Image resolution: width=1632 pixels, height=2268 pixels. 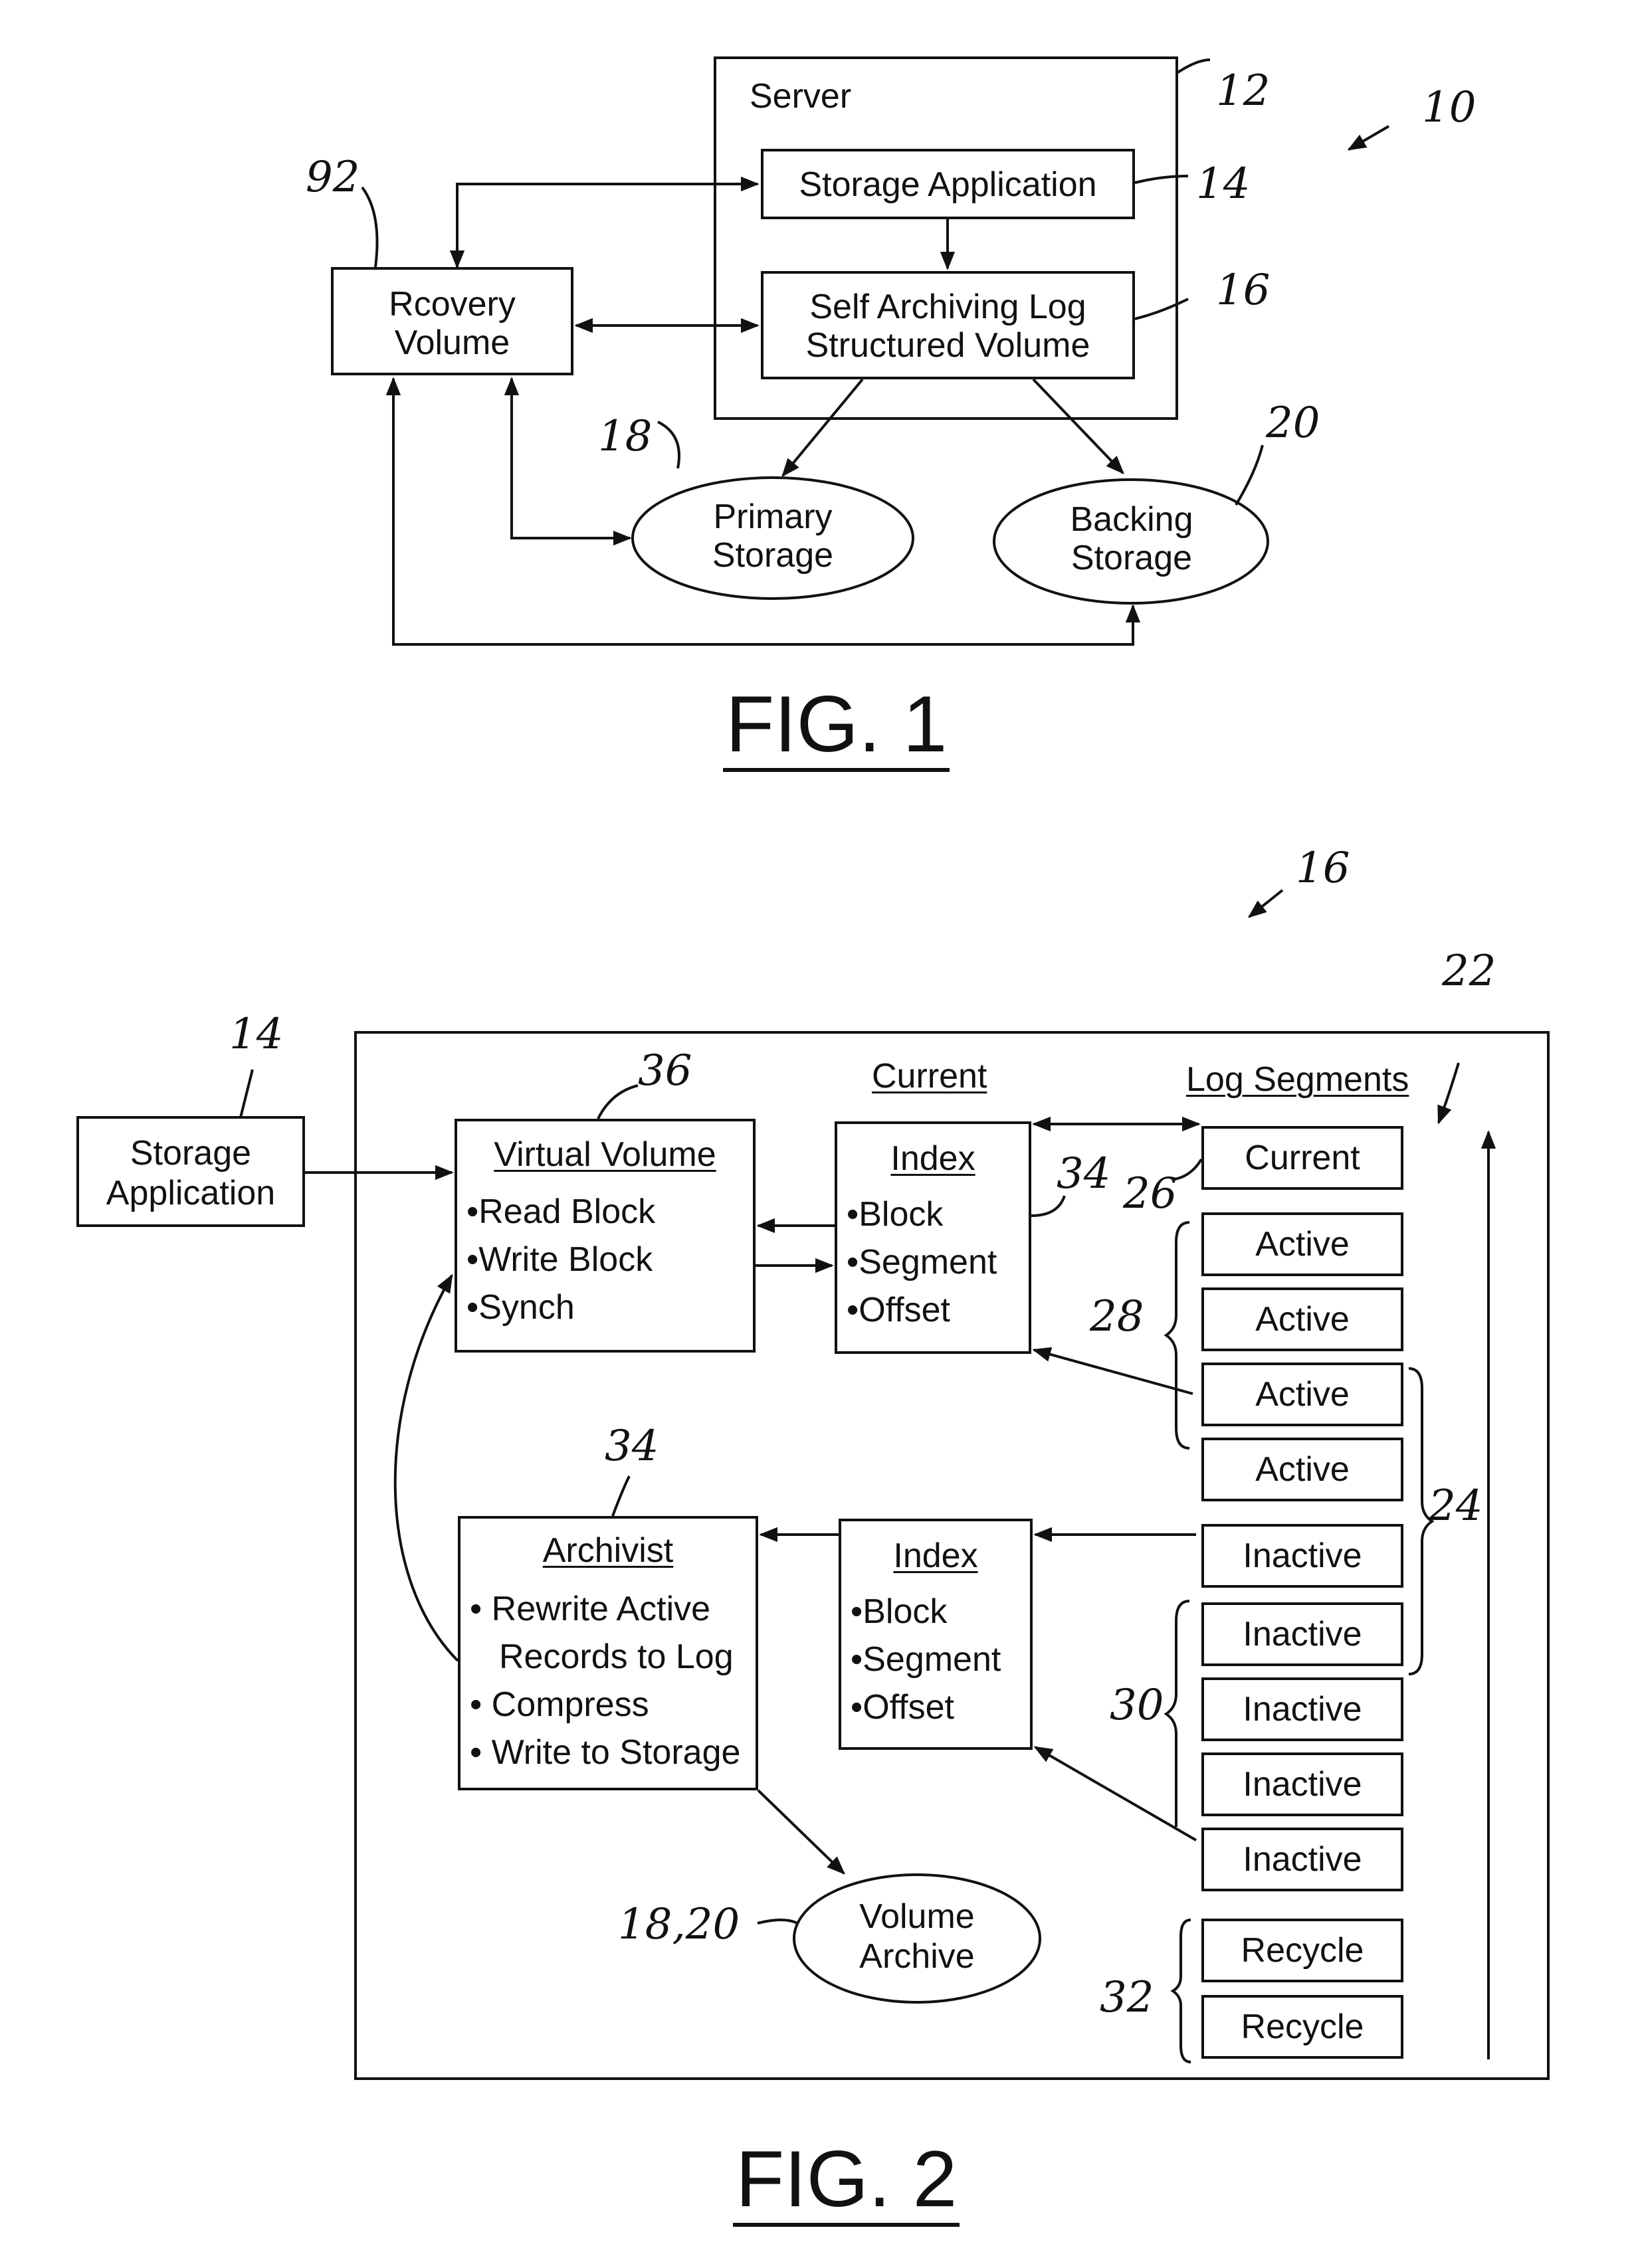 What do you see at coordinates (616, 1657) in the screenshot?
I see `archivist-item: Records to Log` at bounding box center [616, 1657].